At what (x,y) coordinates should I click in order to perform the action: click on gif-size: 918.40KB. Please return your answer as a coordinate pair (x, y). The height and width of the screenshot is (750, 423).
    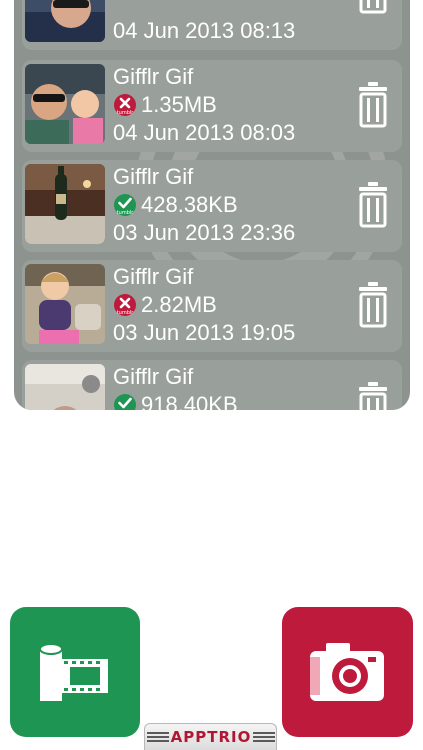
    Looking at the image, I should click on (189, 401).